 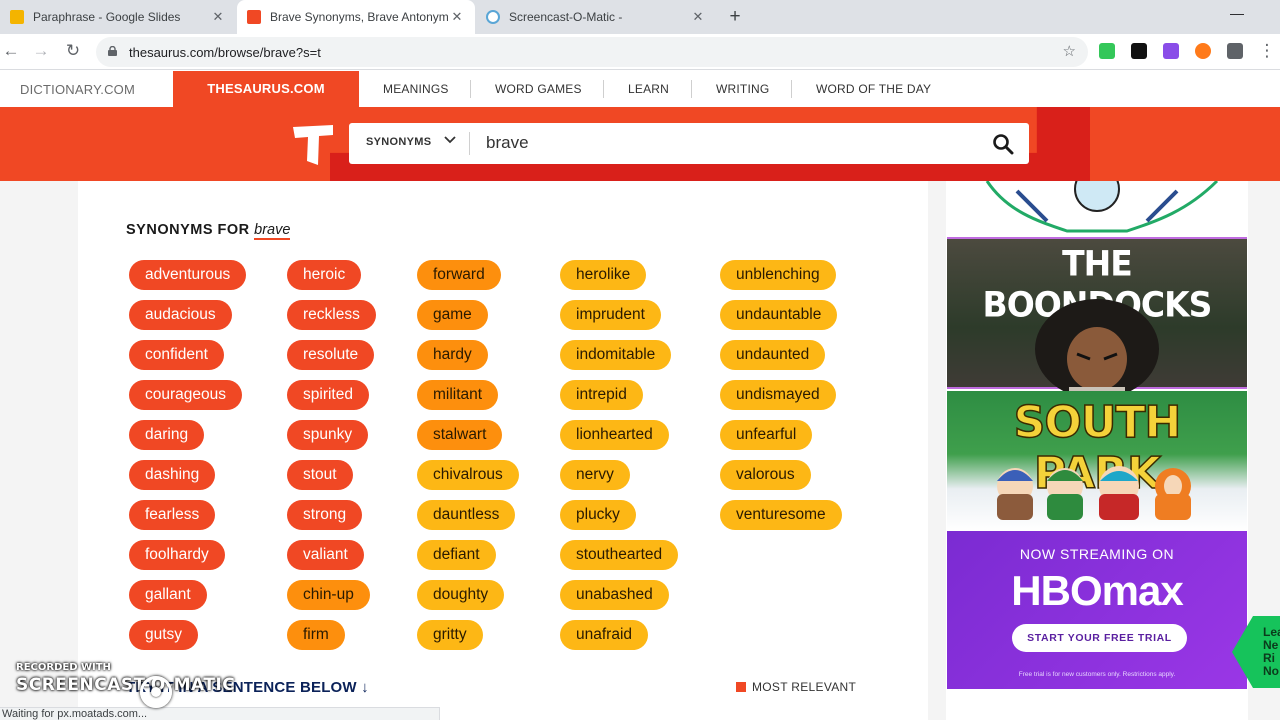 What do you see at coordinates (1097, 345) in the screenshot?
I see `boondocks-character` at bounding box center [1097, 345].